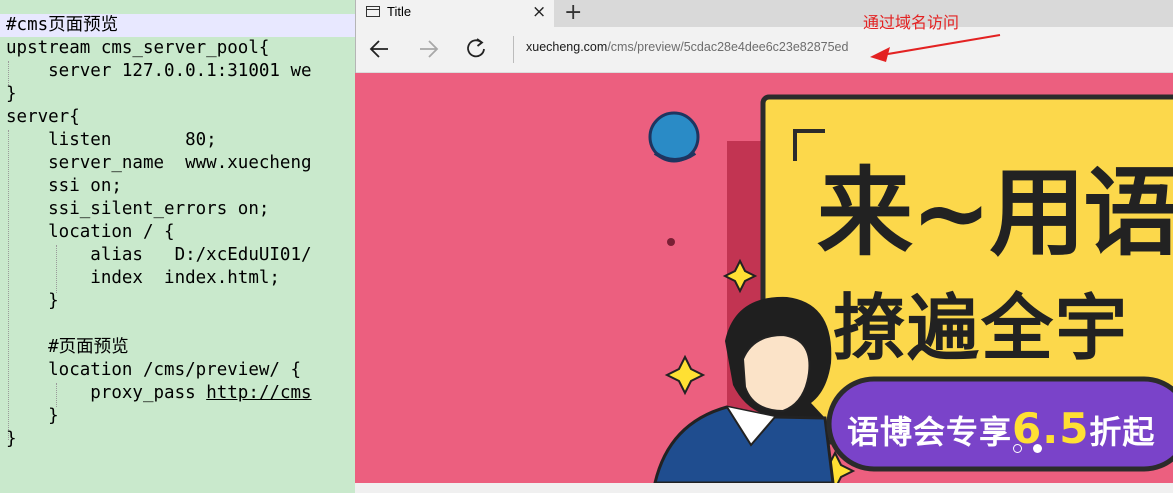 This screenshot has width=1173, height=493. I want to click on refresh-icon, so click(476, 49).